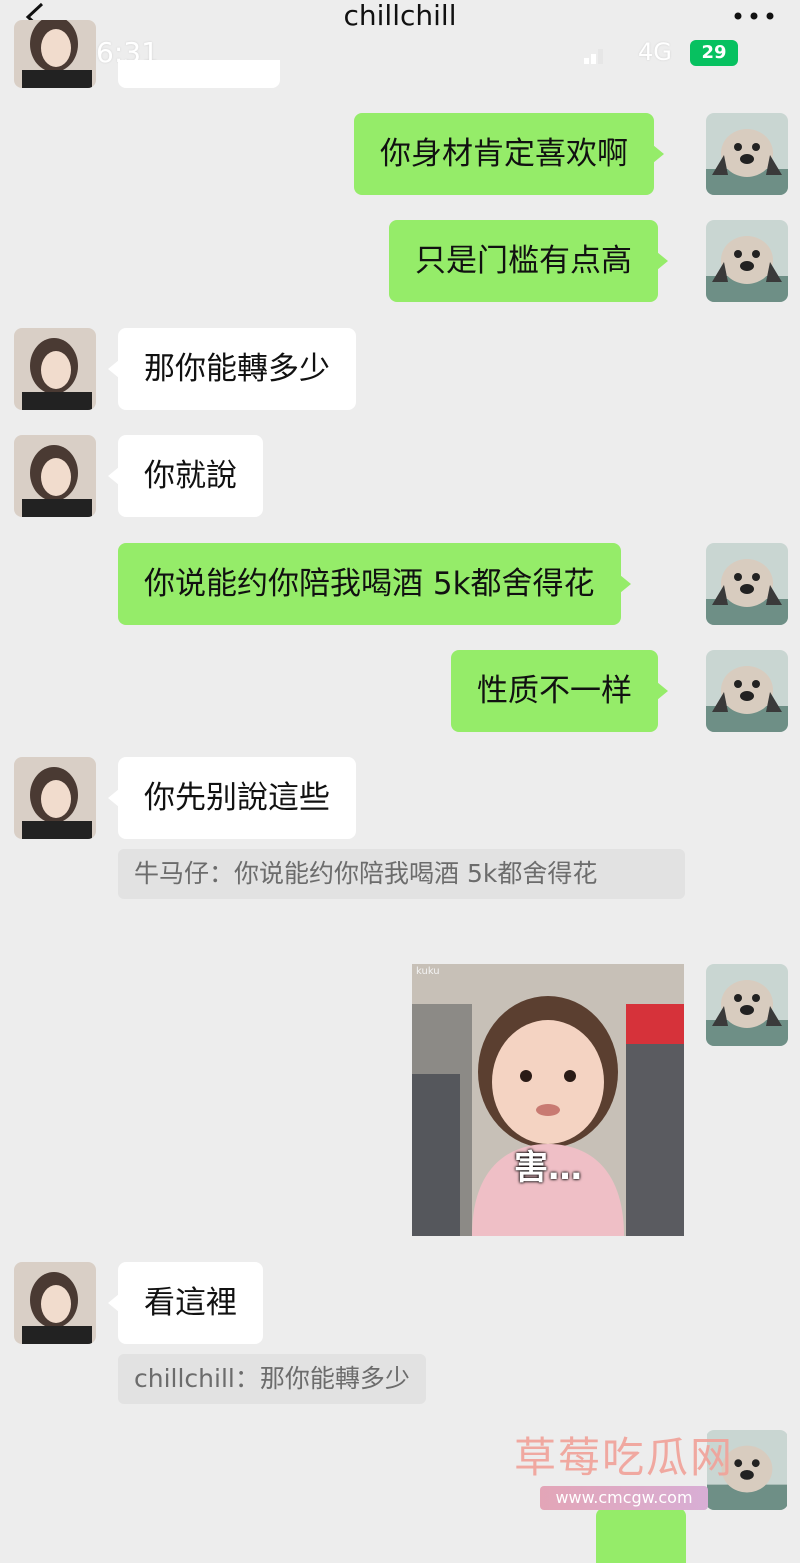 The height and width of the screenshot is (1563, 800). What do you see at coordinates (185, 1303) in the screenshot?
I see `received-message-bubble: 看這裡` at bounding box center [185, 1303].